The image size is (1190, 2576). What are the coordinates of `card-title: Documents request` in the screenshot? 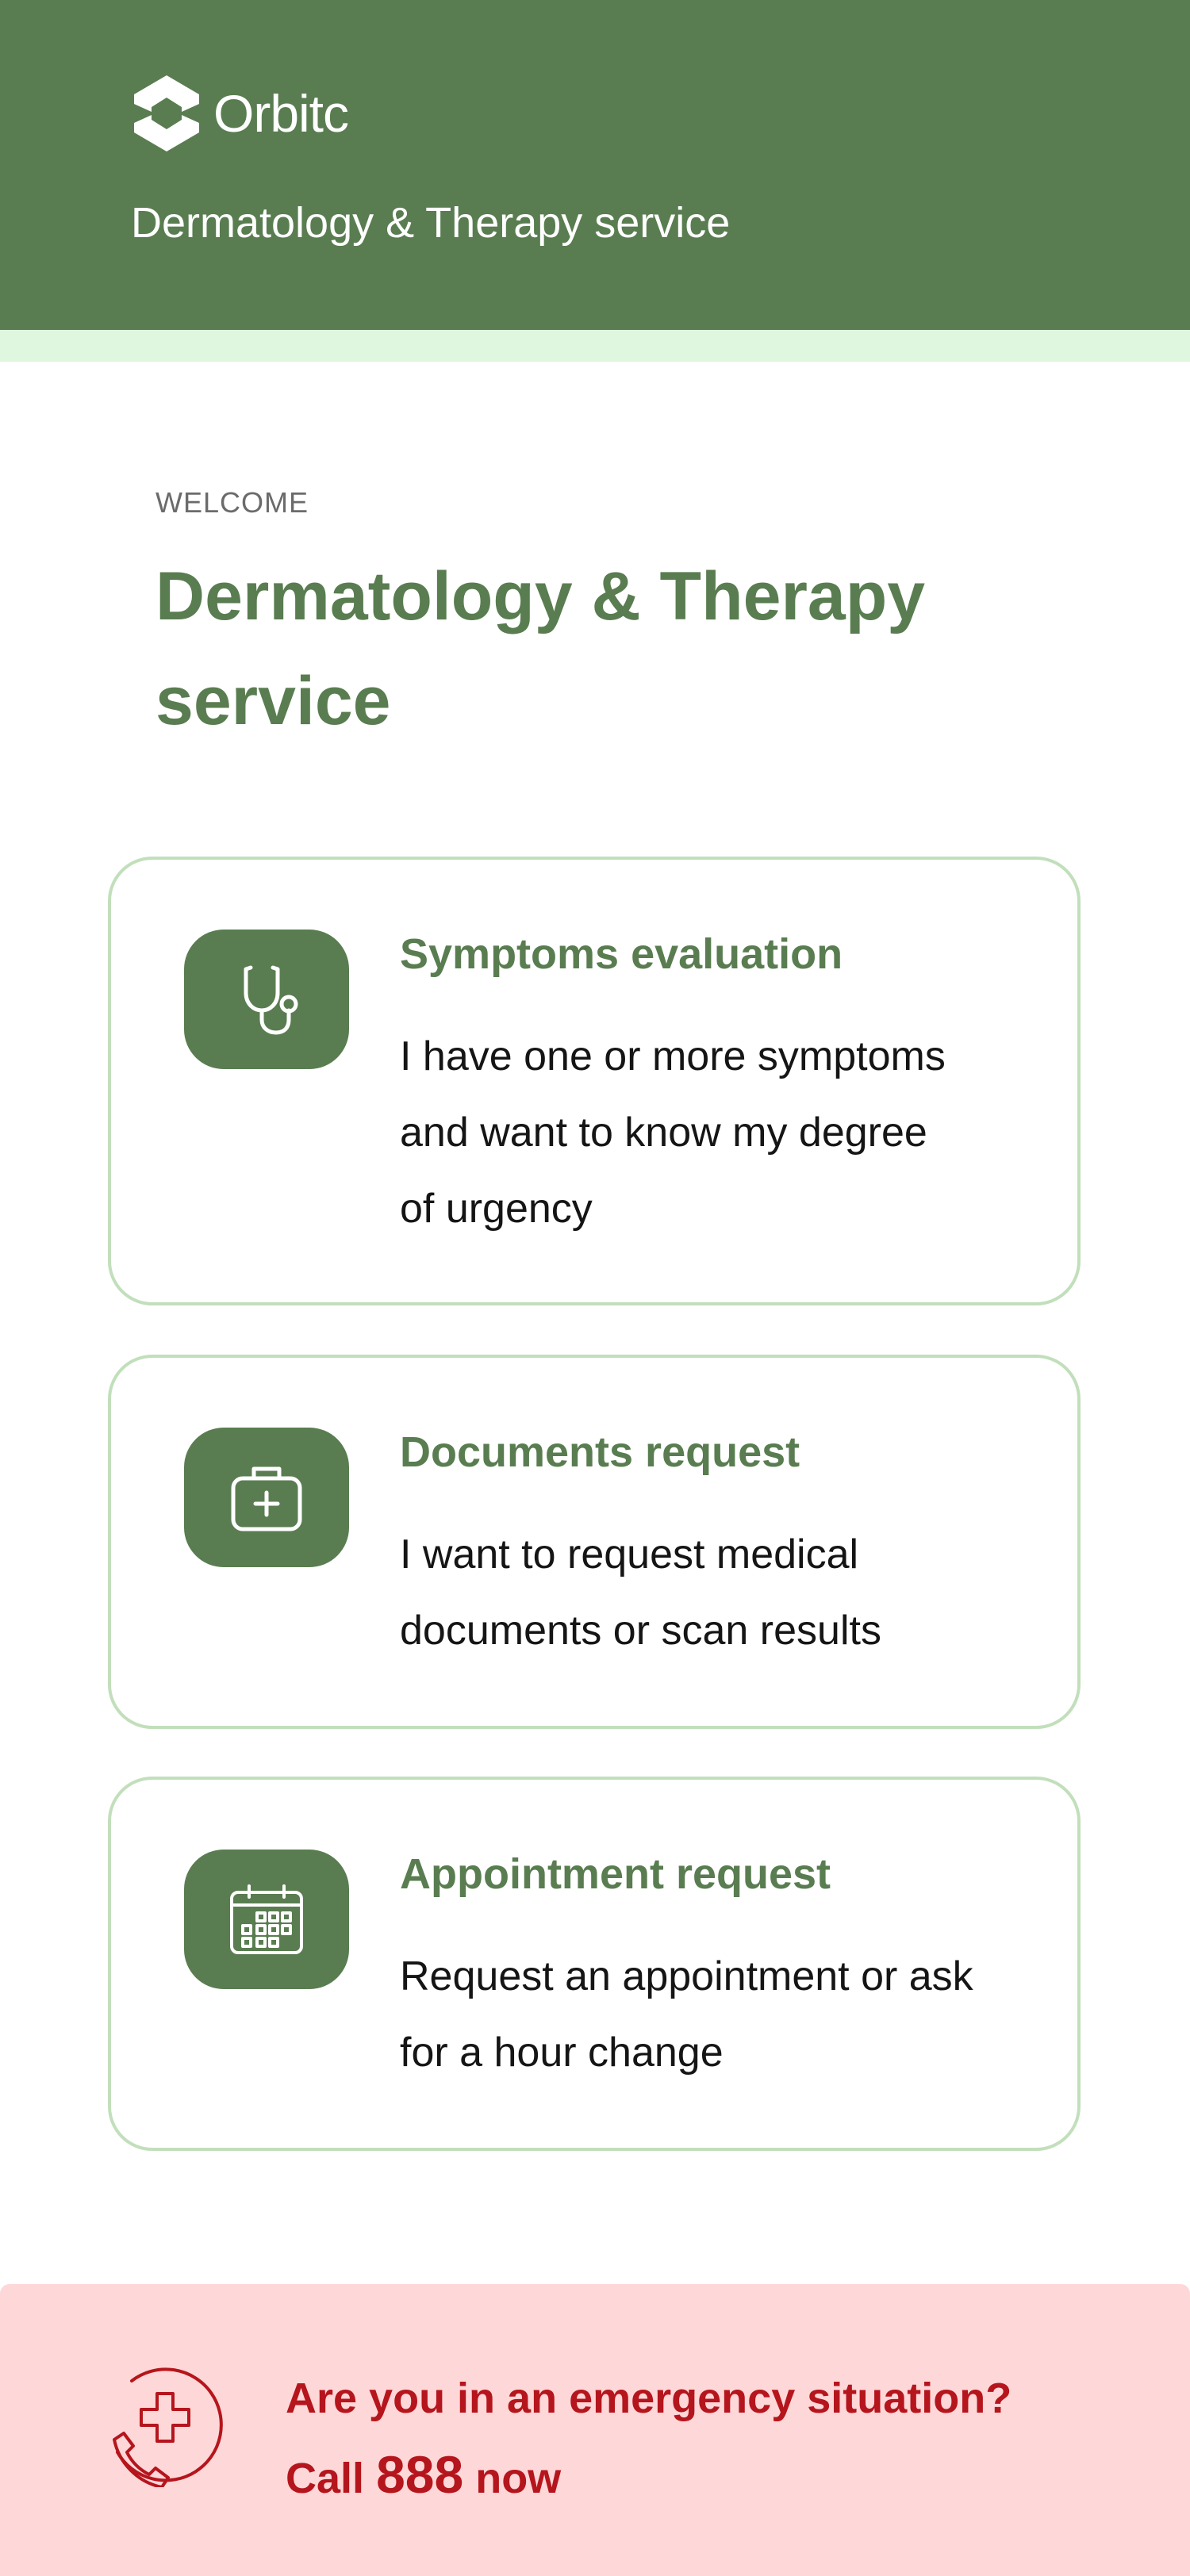 It's located at (600, 1452).